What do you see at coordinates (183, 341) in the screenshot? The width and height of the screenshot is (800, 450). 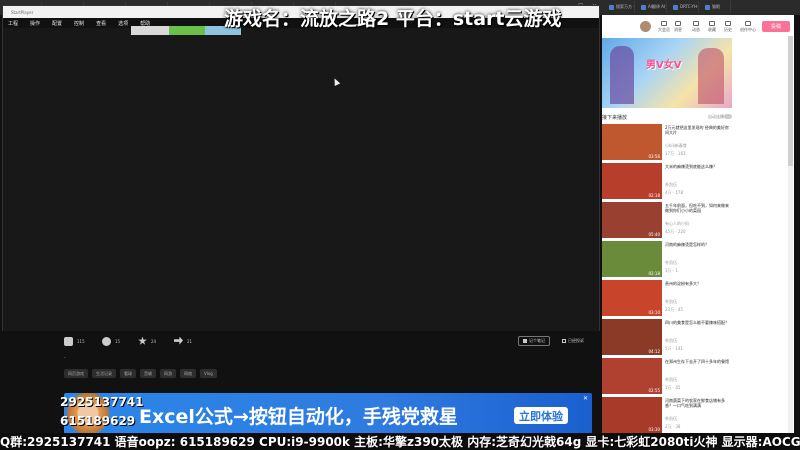 I see `share-button: 21` at bounding box center [183, 341].